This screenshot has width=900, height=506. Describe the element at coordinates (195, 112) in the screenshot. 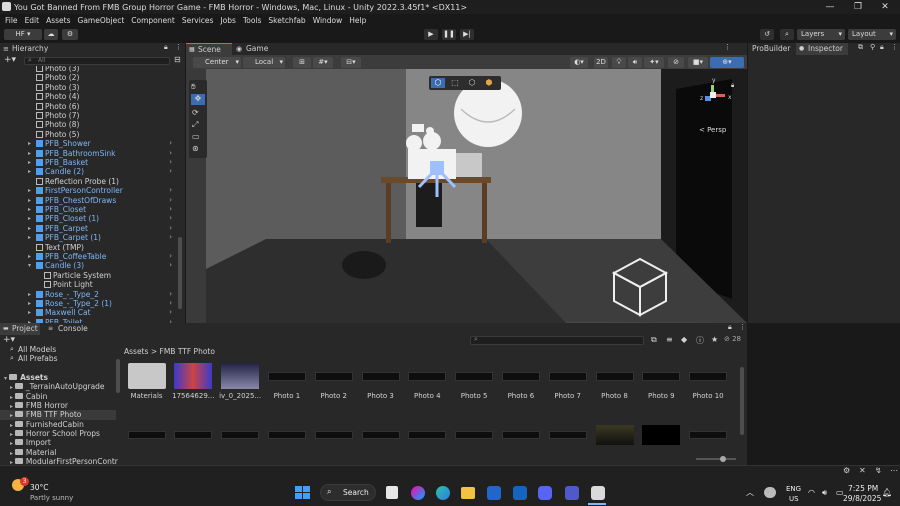

I see `rotate-tool-icon: ⟳` at that location.